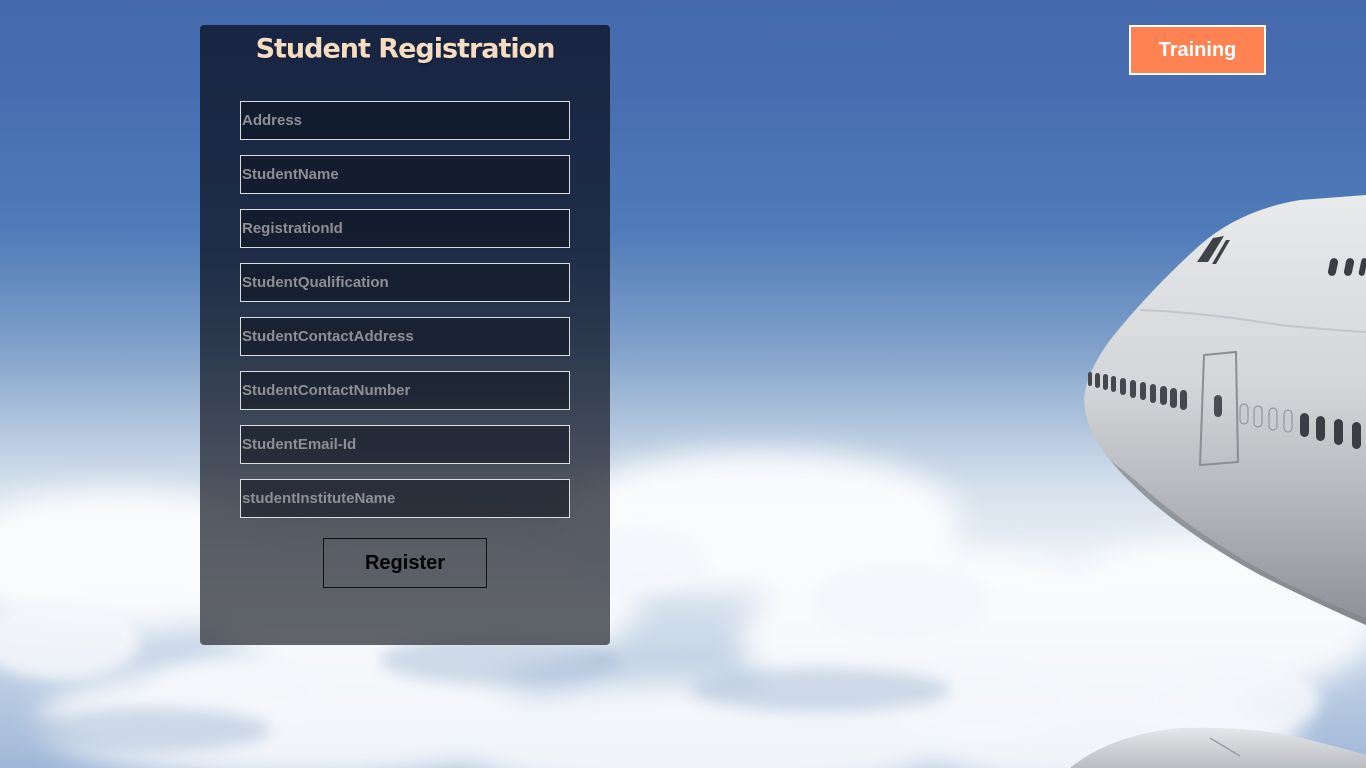 This screenshot has height=768, width=1366. What do you see at coordinates (405, 228) in the screenshot?
I see `registration-id-input` at bounding box center [405, 228].